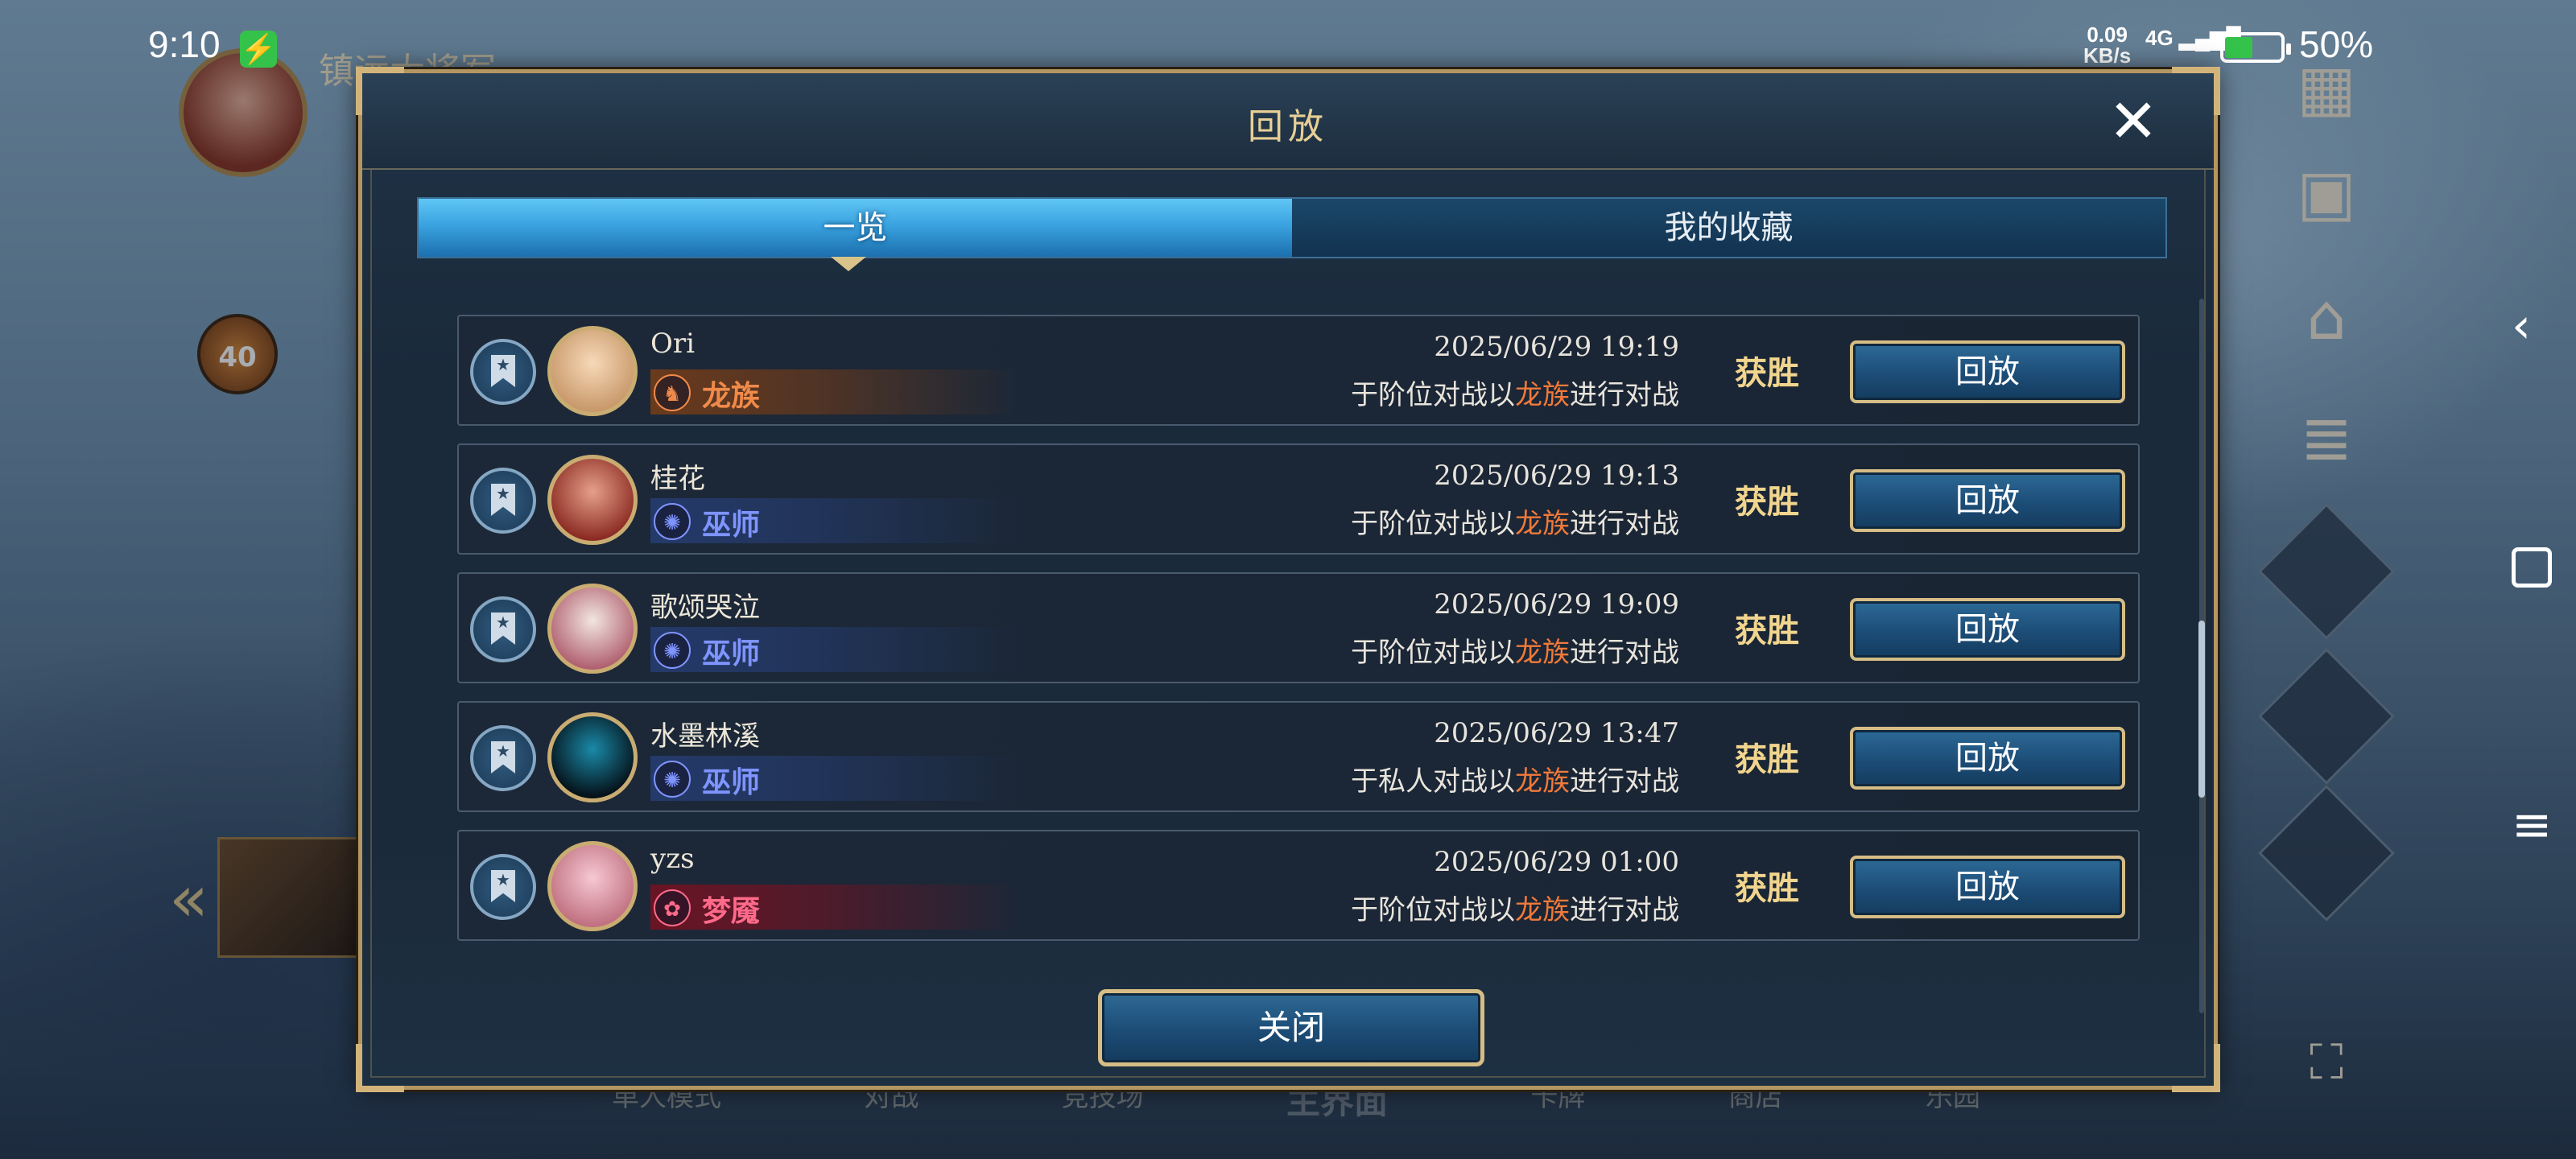 This screenshot has width=2576, height=1159. I want to click on opponent-name: yzs, so click(672, 859).